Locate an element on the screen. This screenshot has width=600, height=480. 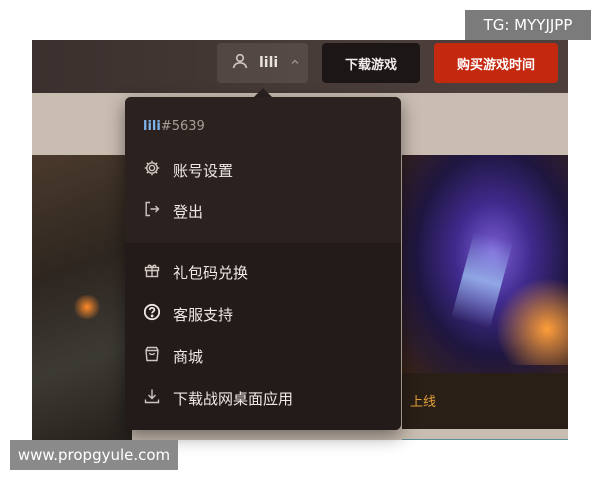
menu-item-download-app: 下载战网桌面应用 is located at coordinates (218, 398).